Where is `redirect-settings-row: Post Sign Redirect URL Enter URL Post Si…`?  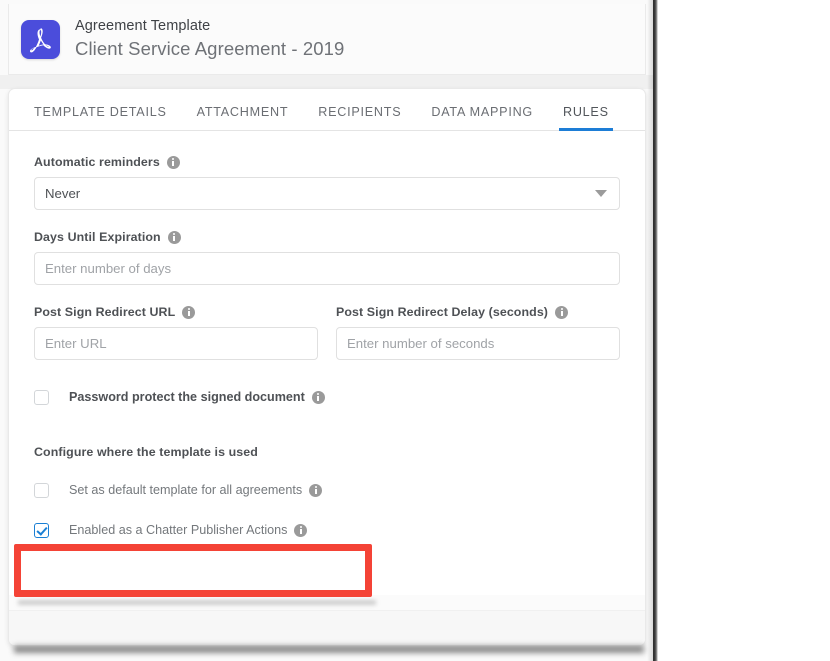
redirect-settings-row: Post Sign Redirect URL Enter URL Post Si… is located at coordinates (327, 332).